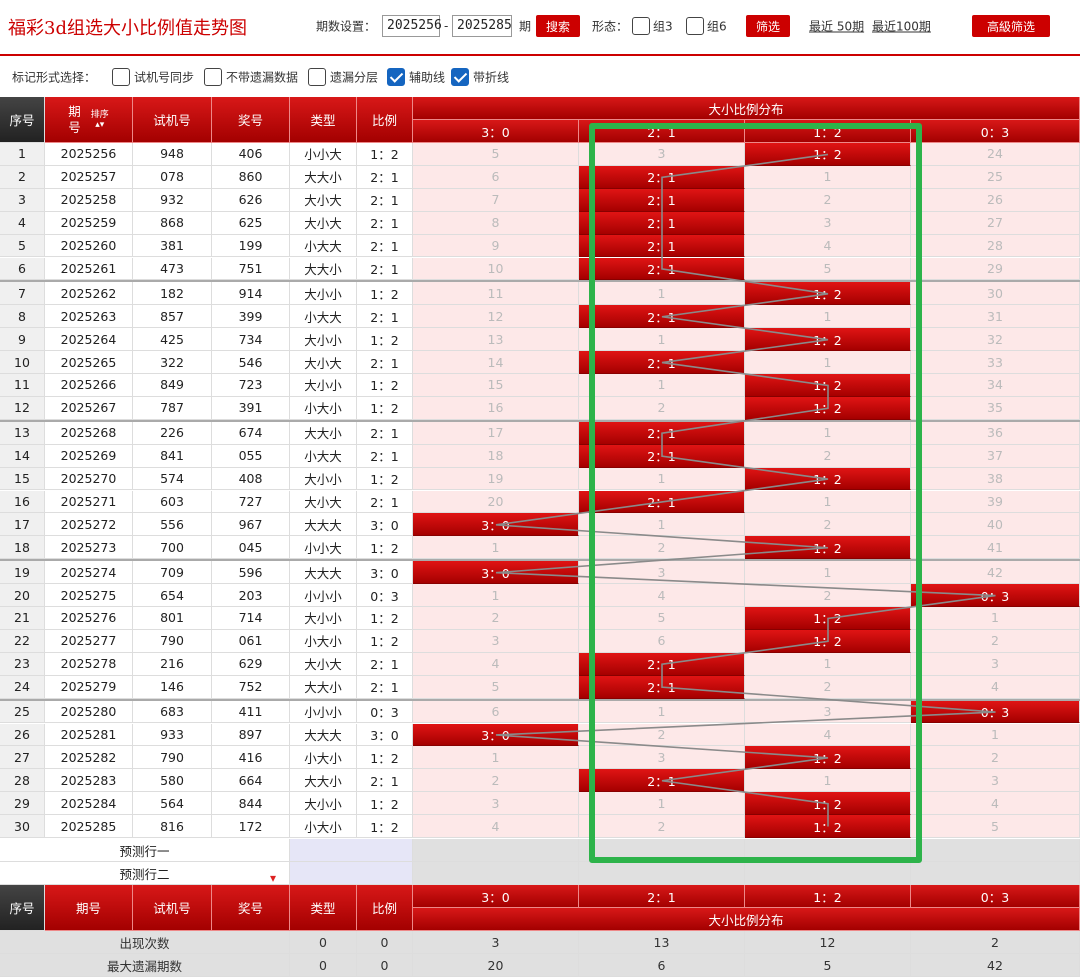 Image resolution: width=1080 pixels, height=977 pixels. I want to click on dist-miss-cell: 4, so click(662, 595).